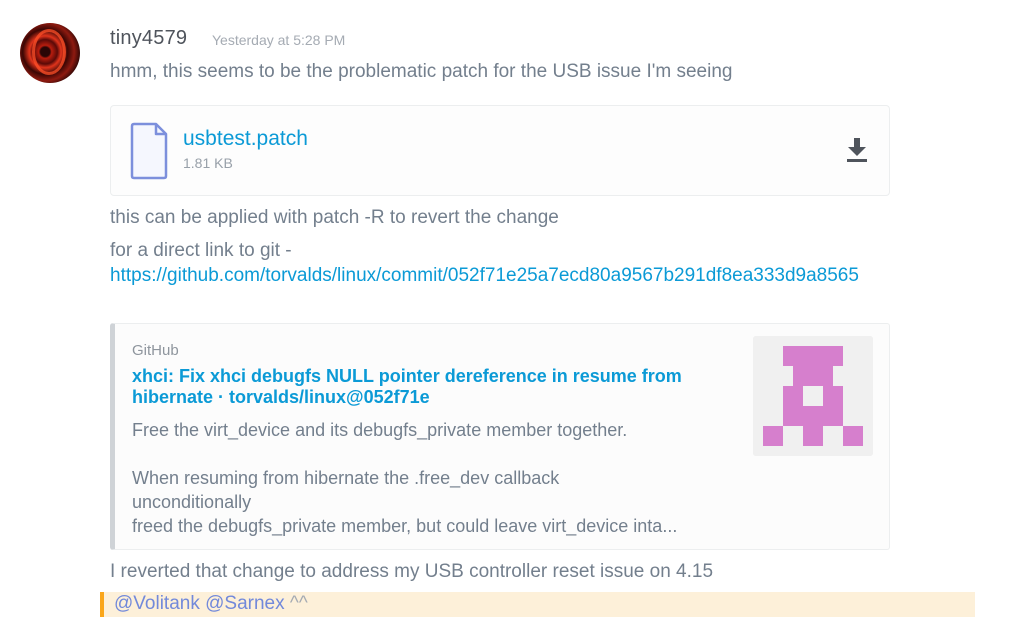 The width and height of the screenshot is (1010, 641). What do you see at coordinates (279, 40) in the screenshot?
I see `timestamp: Yesterday at 5:28 PM` at bounding box center [279, 40].